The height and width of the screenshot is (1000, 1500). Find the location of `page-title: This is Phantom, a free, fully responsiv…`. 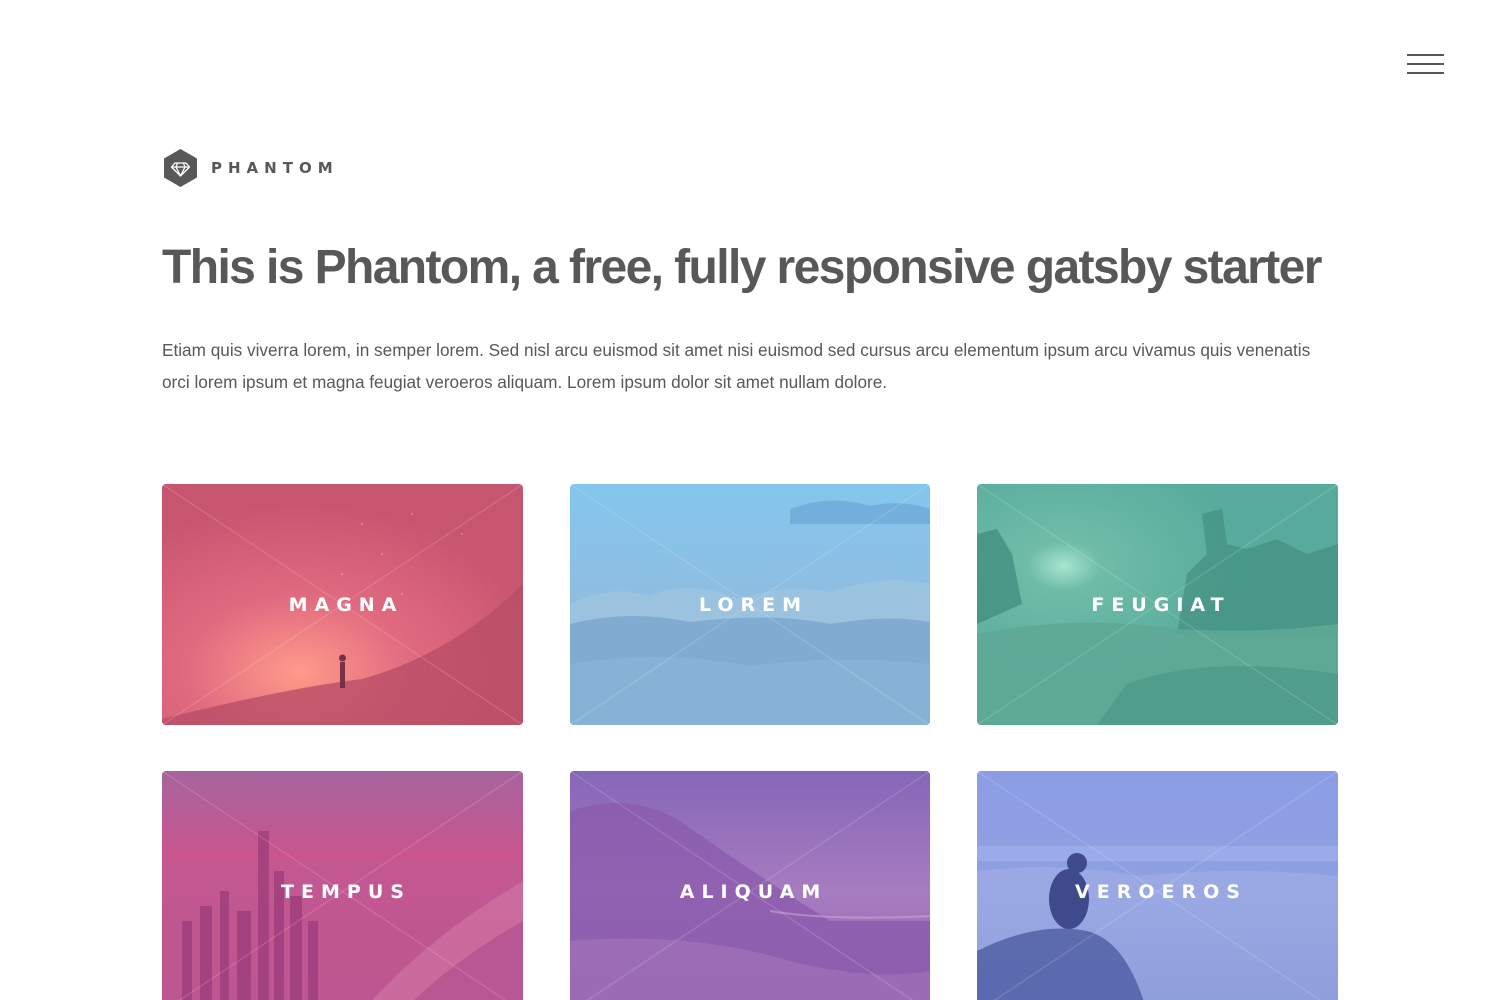

page-title: This is Phantom, a free, fully responsiv… is located at coordinates (742, 267).